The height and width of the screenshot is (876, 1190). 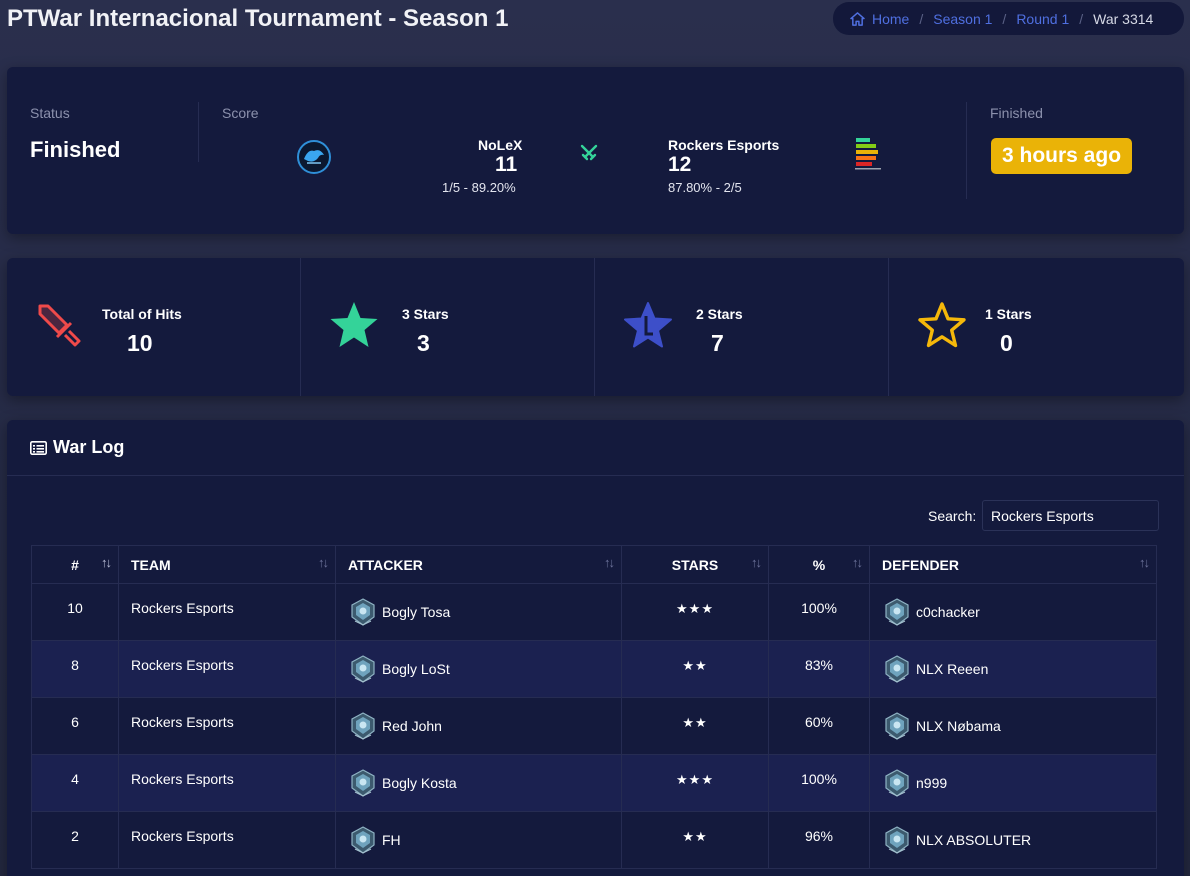 What do you see at coordinates (140, 343) in the screenshot?
I see `stat-value: 10` at bounding box center [140, 343].